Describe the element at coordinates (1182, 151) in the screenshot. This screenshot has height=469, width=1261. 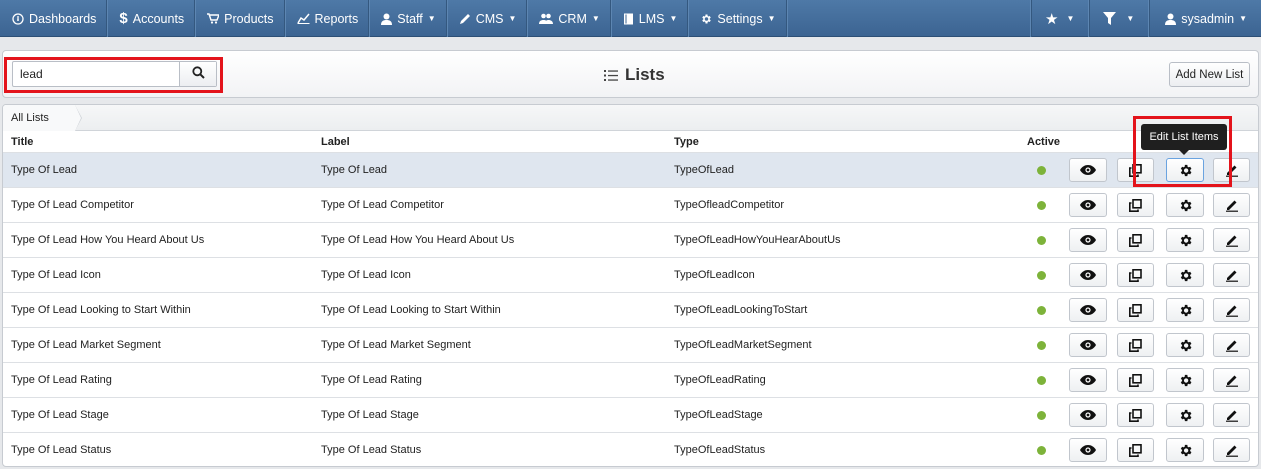
I see `edit-items-highlight-box` at that location.